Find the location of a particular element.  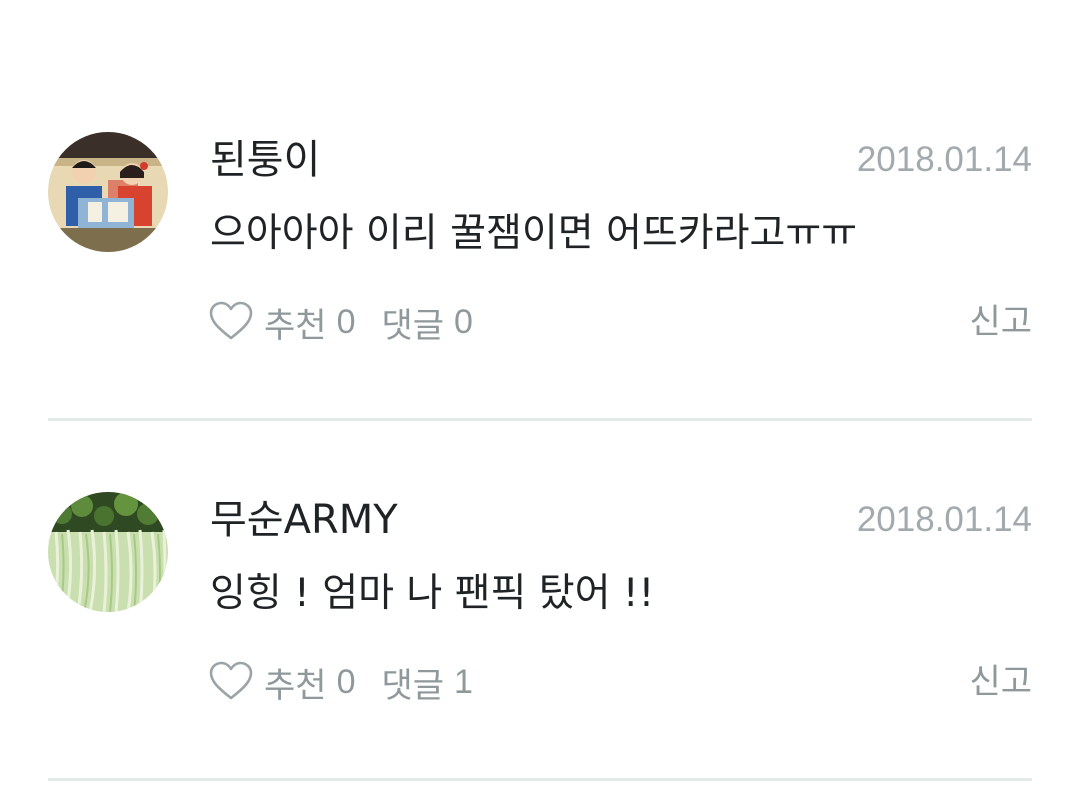

comment-actions: 추천 0 댓글 1 is located at coordinates (340, 682).